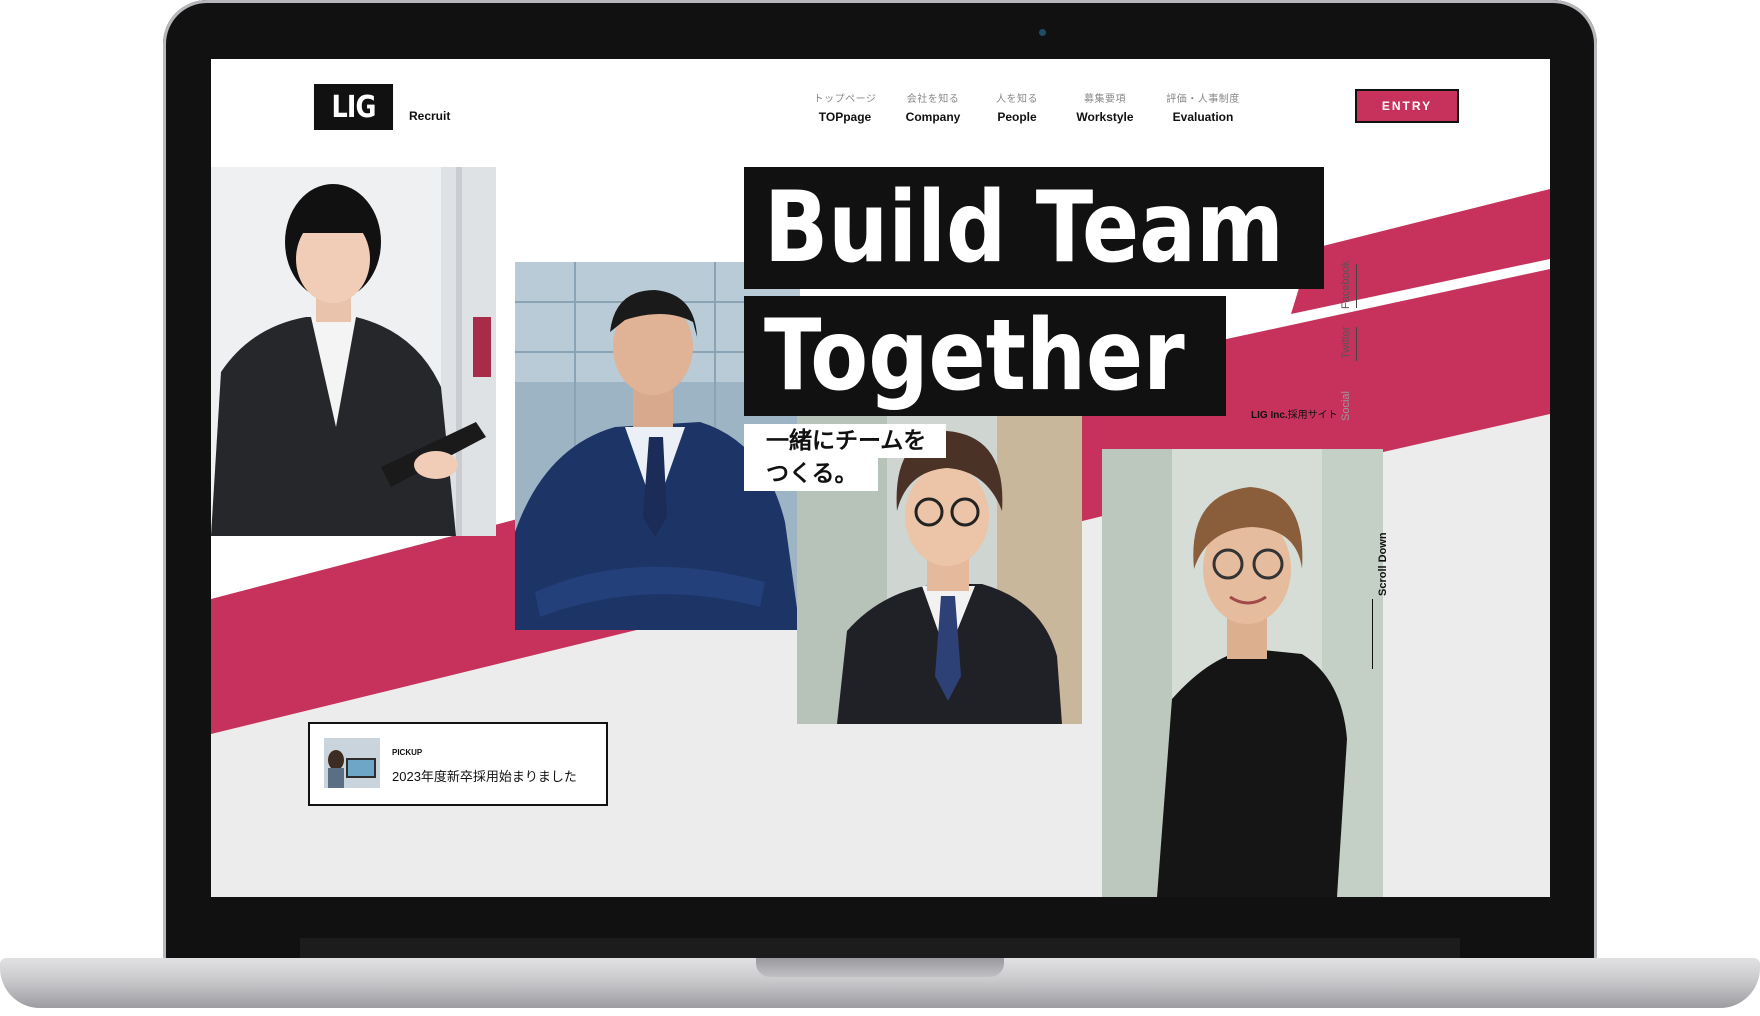  What do you see at coordinates (352, 763) in the screenshot?
I see `pickup-thumbnail` at bounding box center [352, 763].